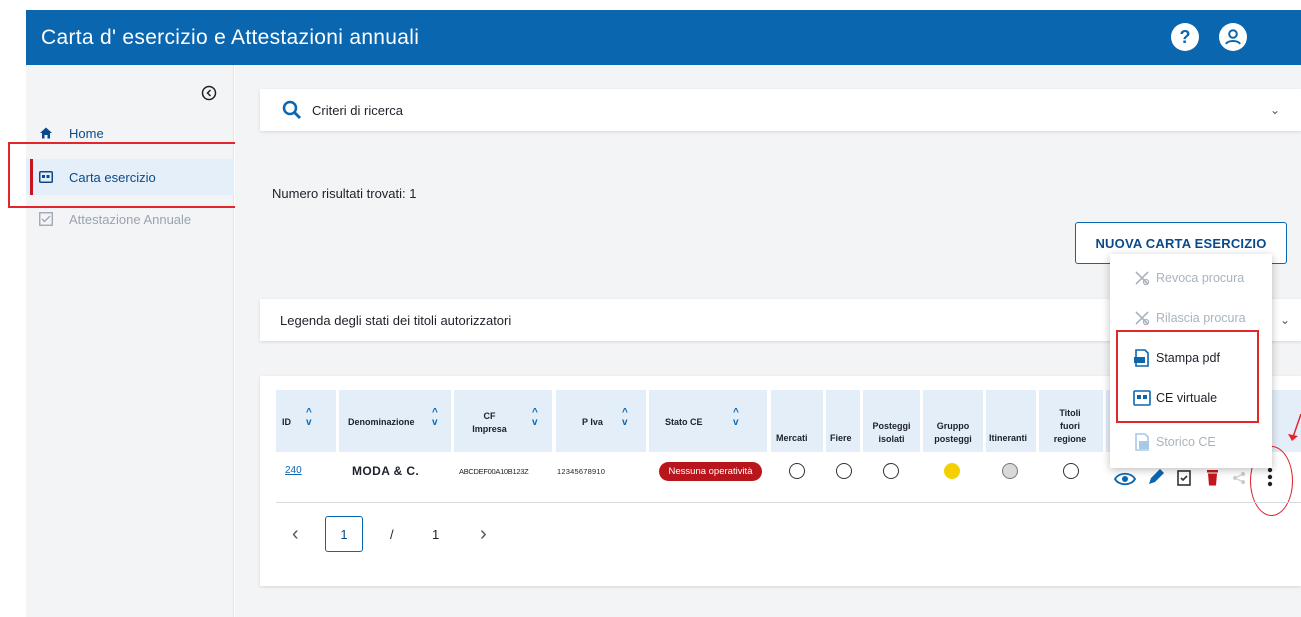 The height and width of the screenshot is (617, 1301). Describe the element at coordinates (1191, 358) in the screenshot. I see `menu-item-stampa-pdf: Stampa pdf` at that location.